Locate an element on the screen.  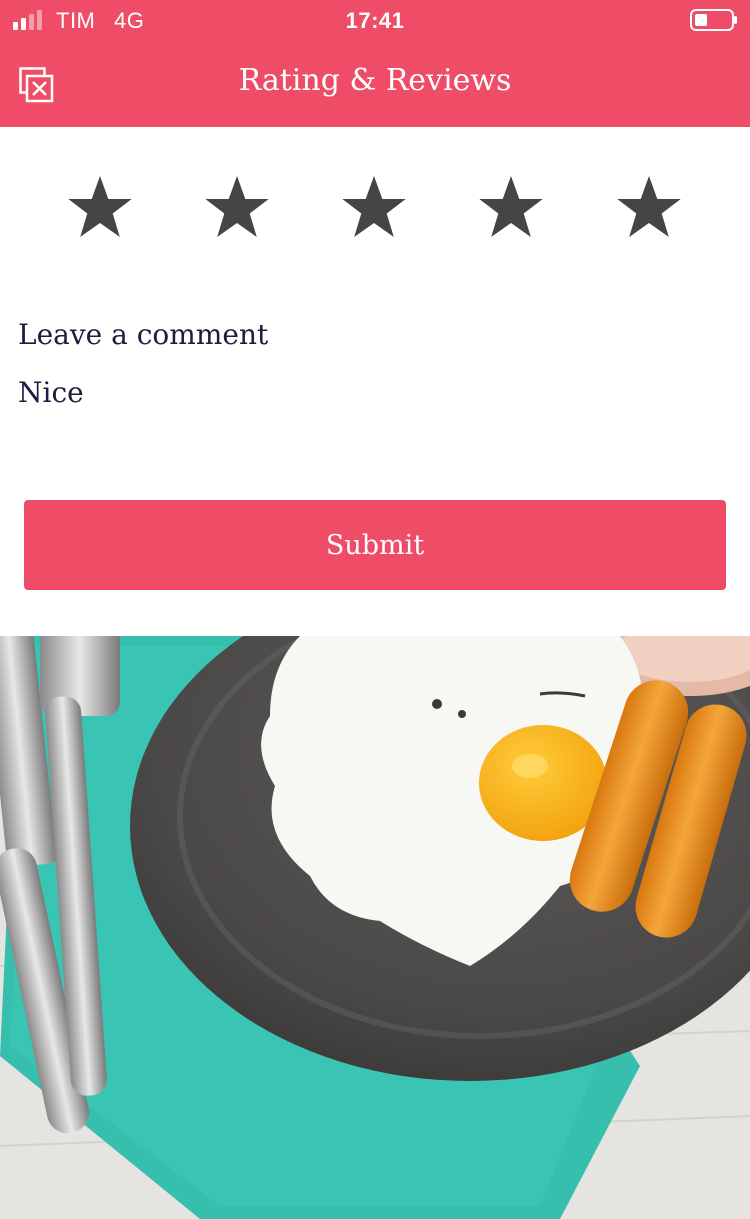
star-rating is located at coordinates (375, 213).